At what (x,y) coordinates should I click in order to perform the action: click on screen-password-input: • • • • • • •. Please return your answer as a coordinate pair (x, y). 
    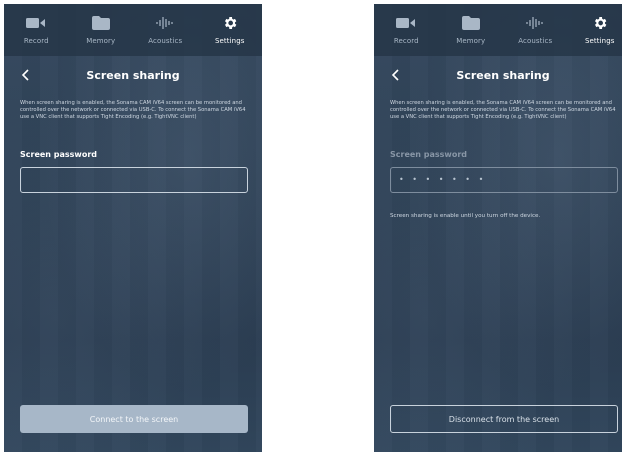
    Looking at the image, I should click on (504, 180).